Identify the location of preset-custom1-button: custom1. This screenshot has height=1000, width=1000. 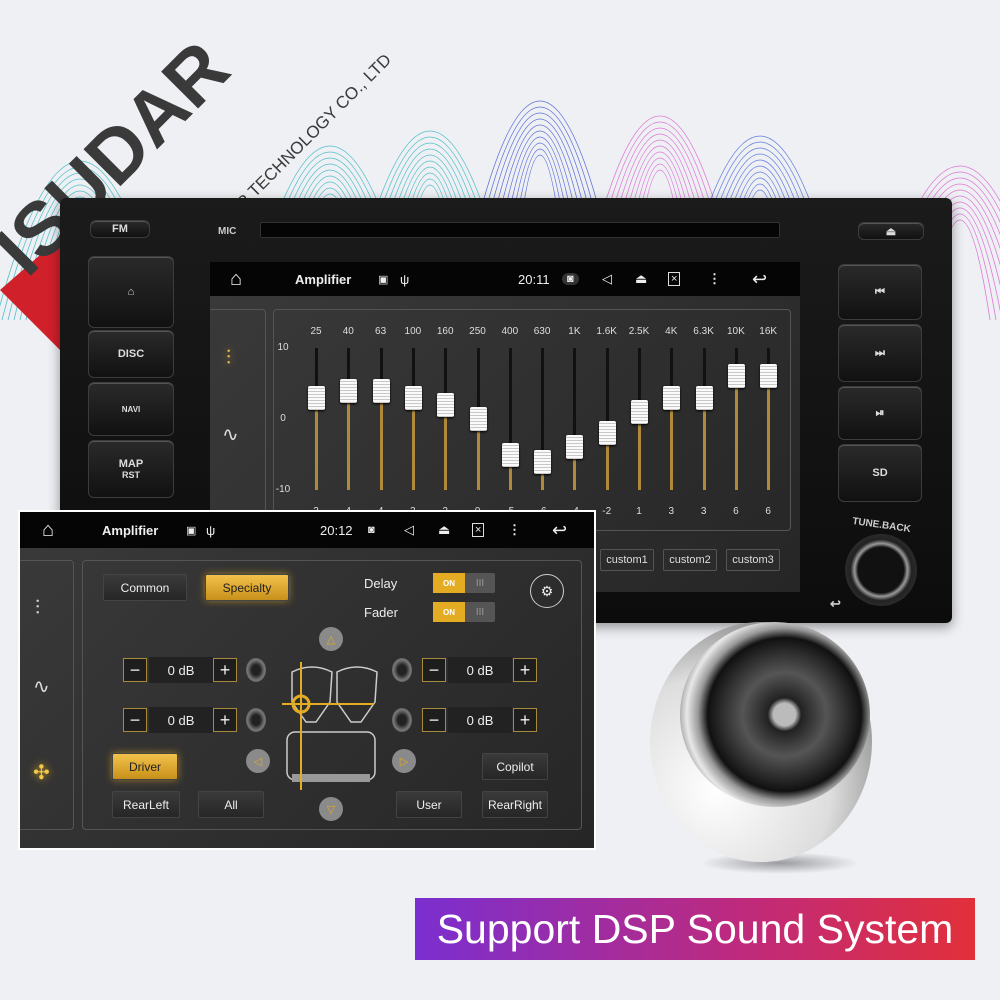
(627, 560).